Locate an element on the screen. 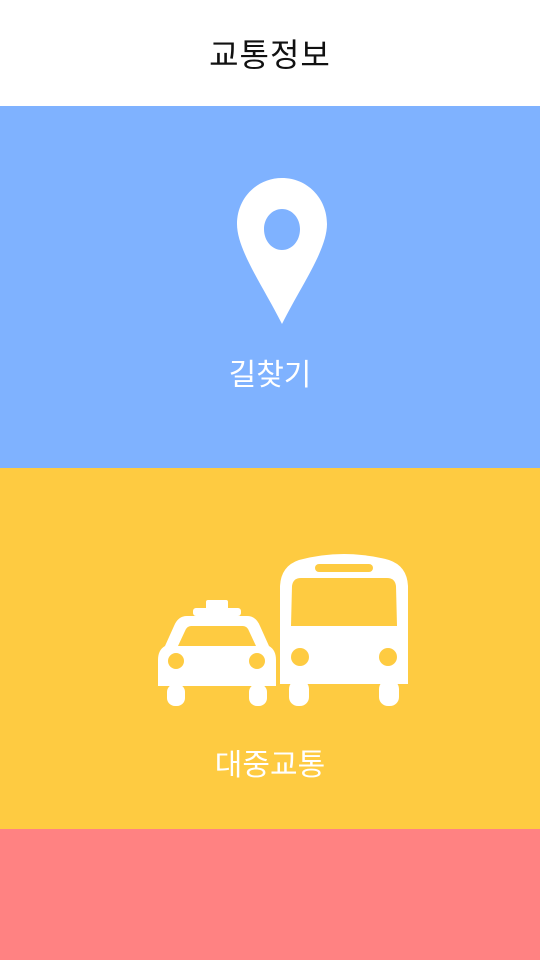 Image resolution: width=540 pixels, height=960 pixels. bus-icon is located at coordinates (344, 630).